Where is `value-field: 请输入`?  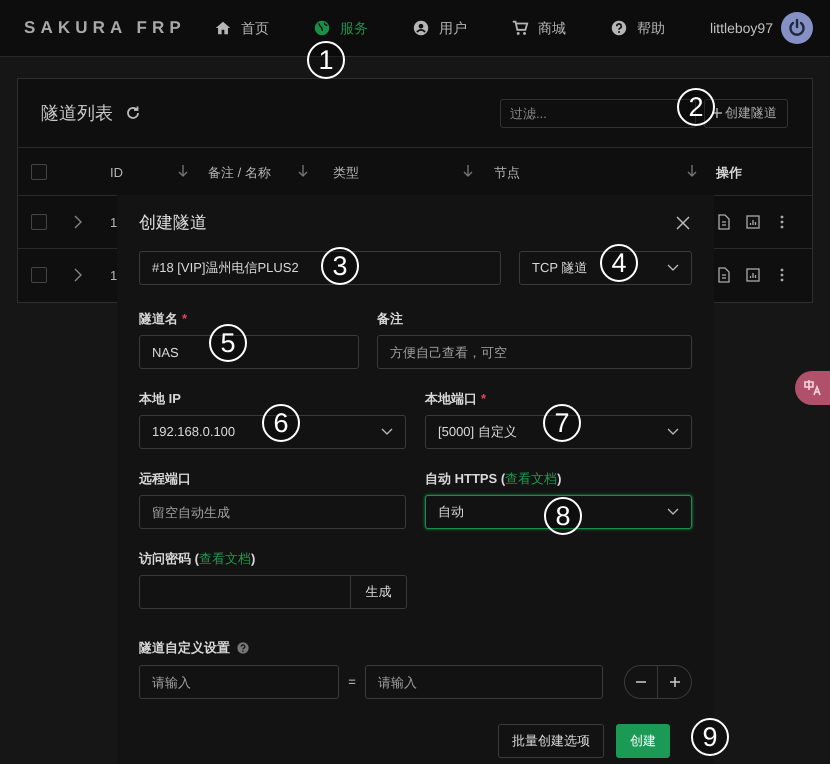 value-field: 请输入 is located at coordinates (484, 682).